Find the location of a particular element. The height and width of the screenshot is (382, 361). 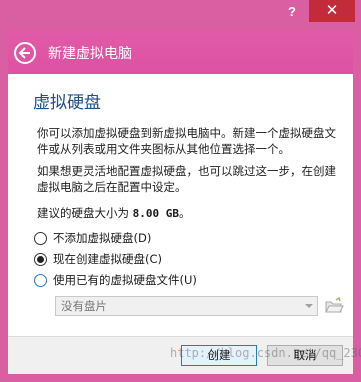

window-titlebar: ? ✕ is located at coordinates (180, 15).